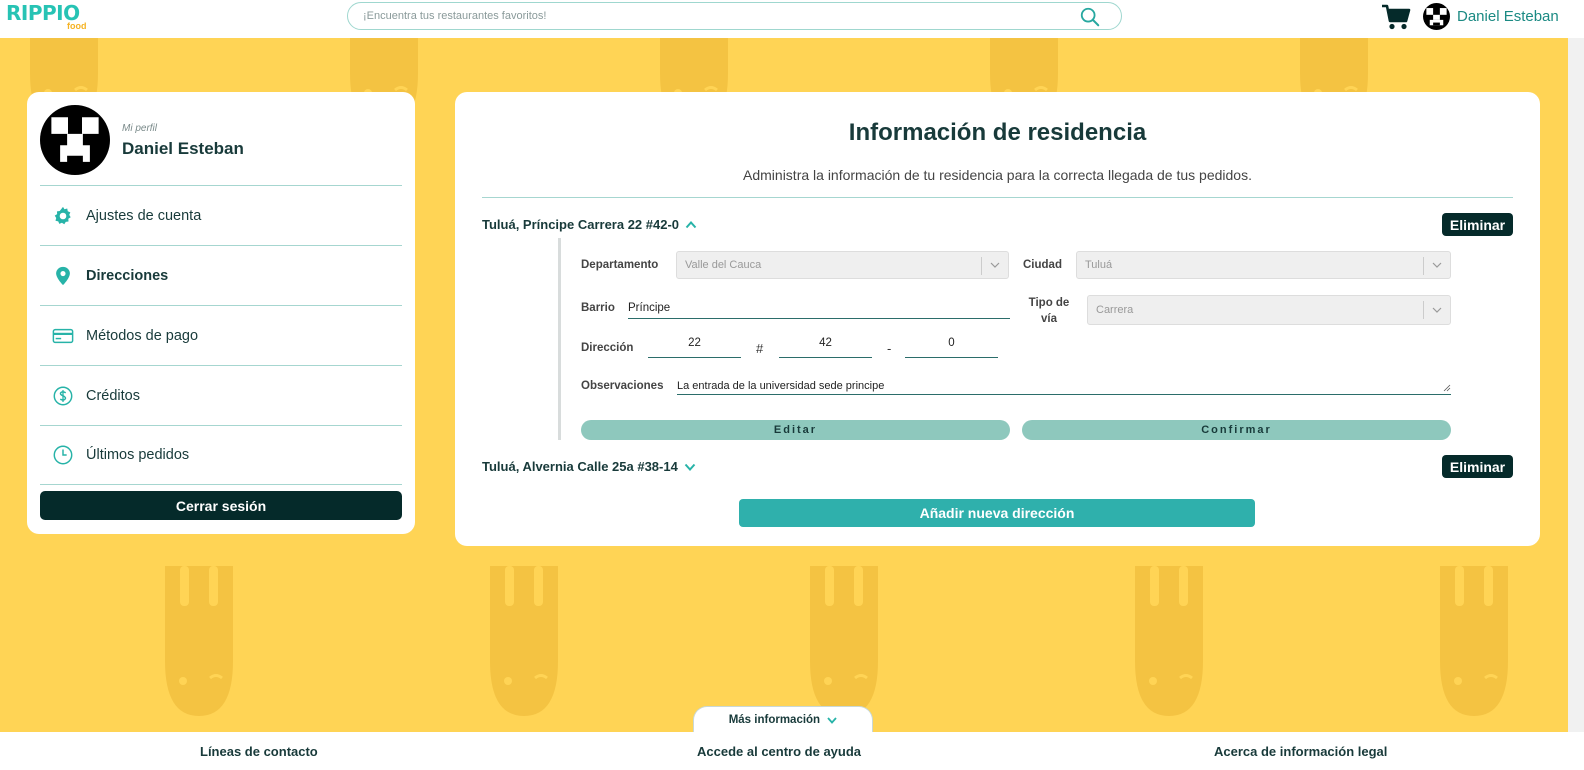 The height and width of the screenshot is (770, 1584). Describe the element at coordinates (997, 132) in the screenshot. I see `page-title: Información de residencia` at that location.